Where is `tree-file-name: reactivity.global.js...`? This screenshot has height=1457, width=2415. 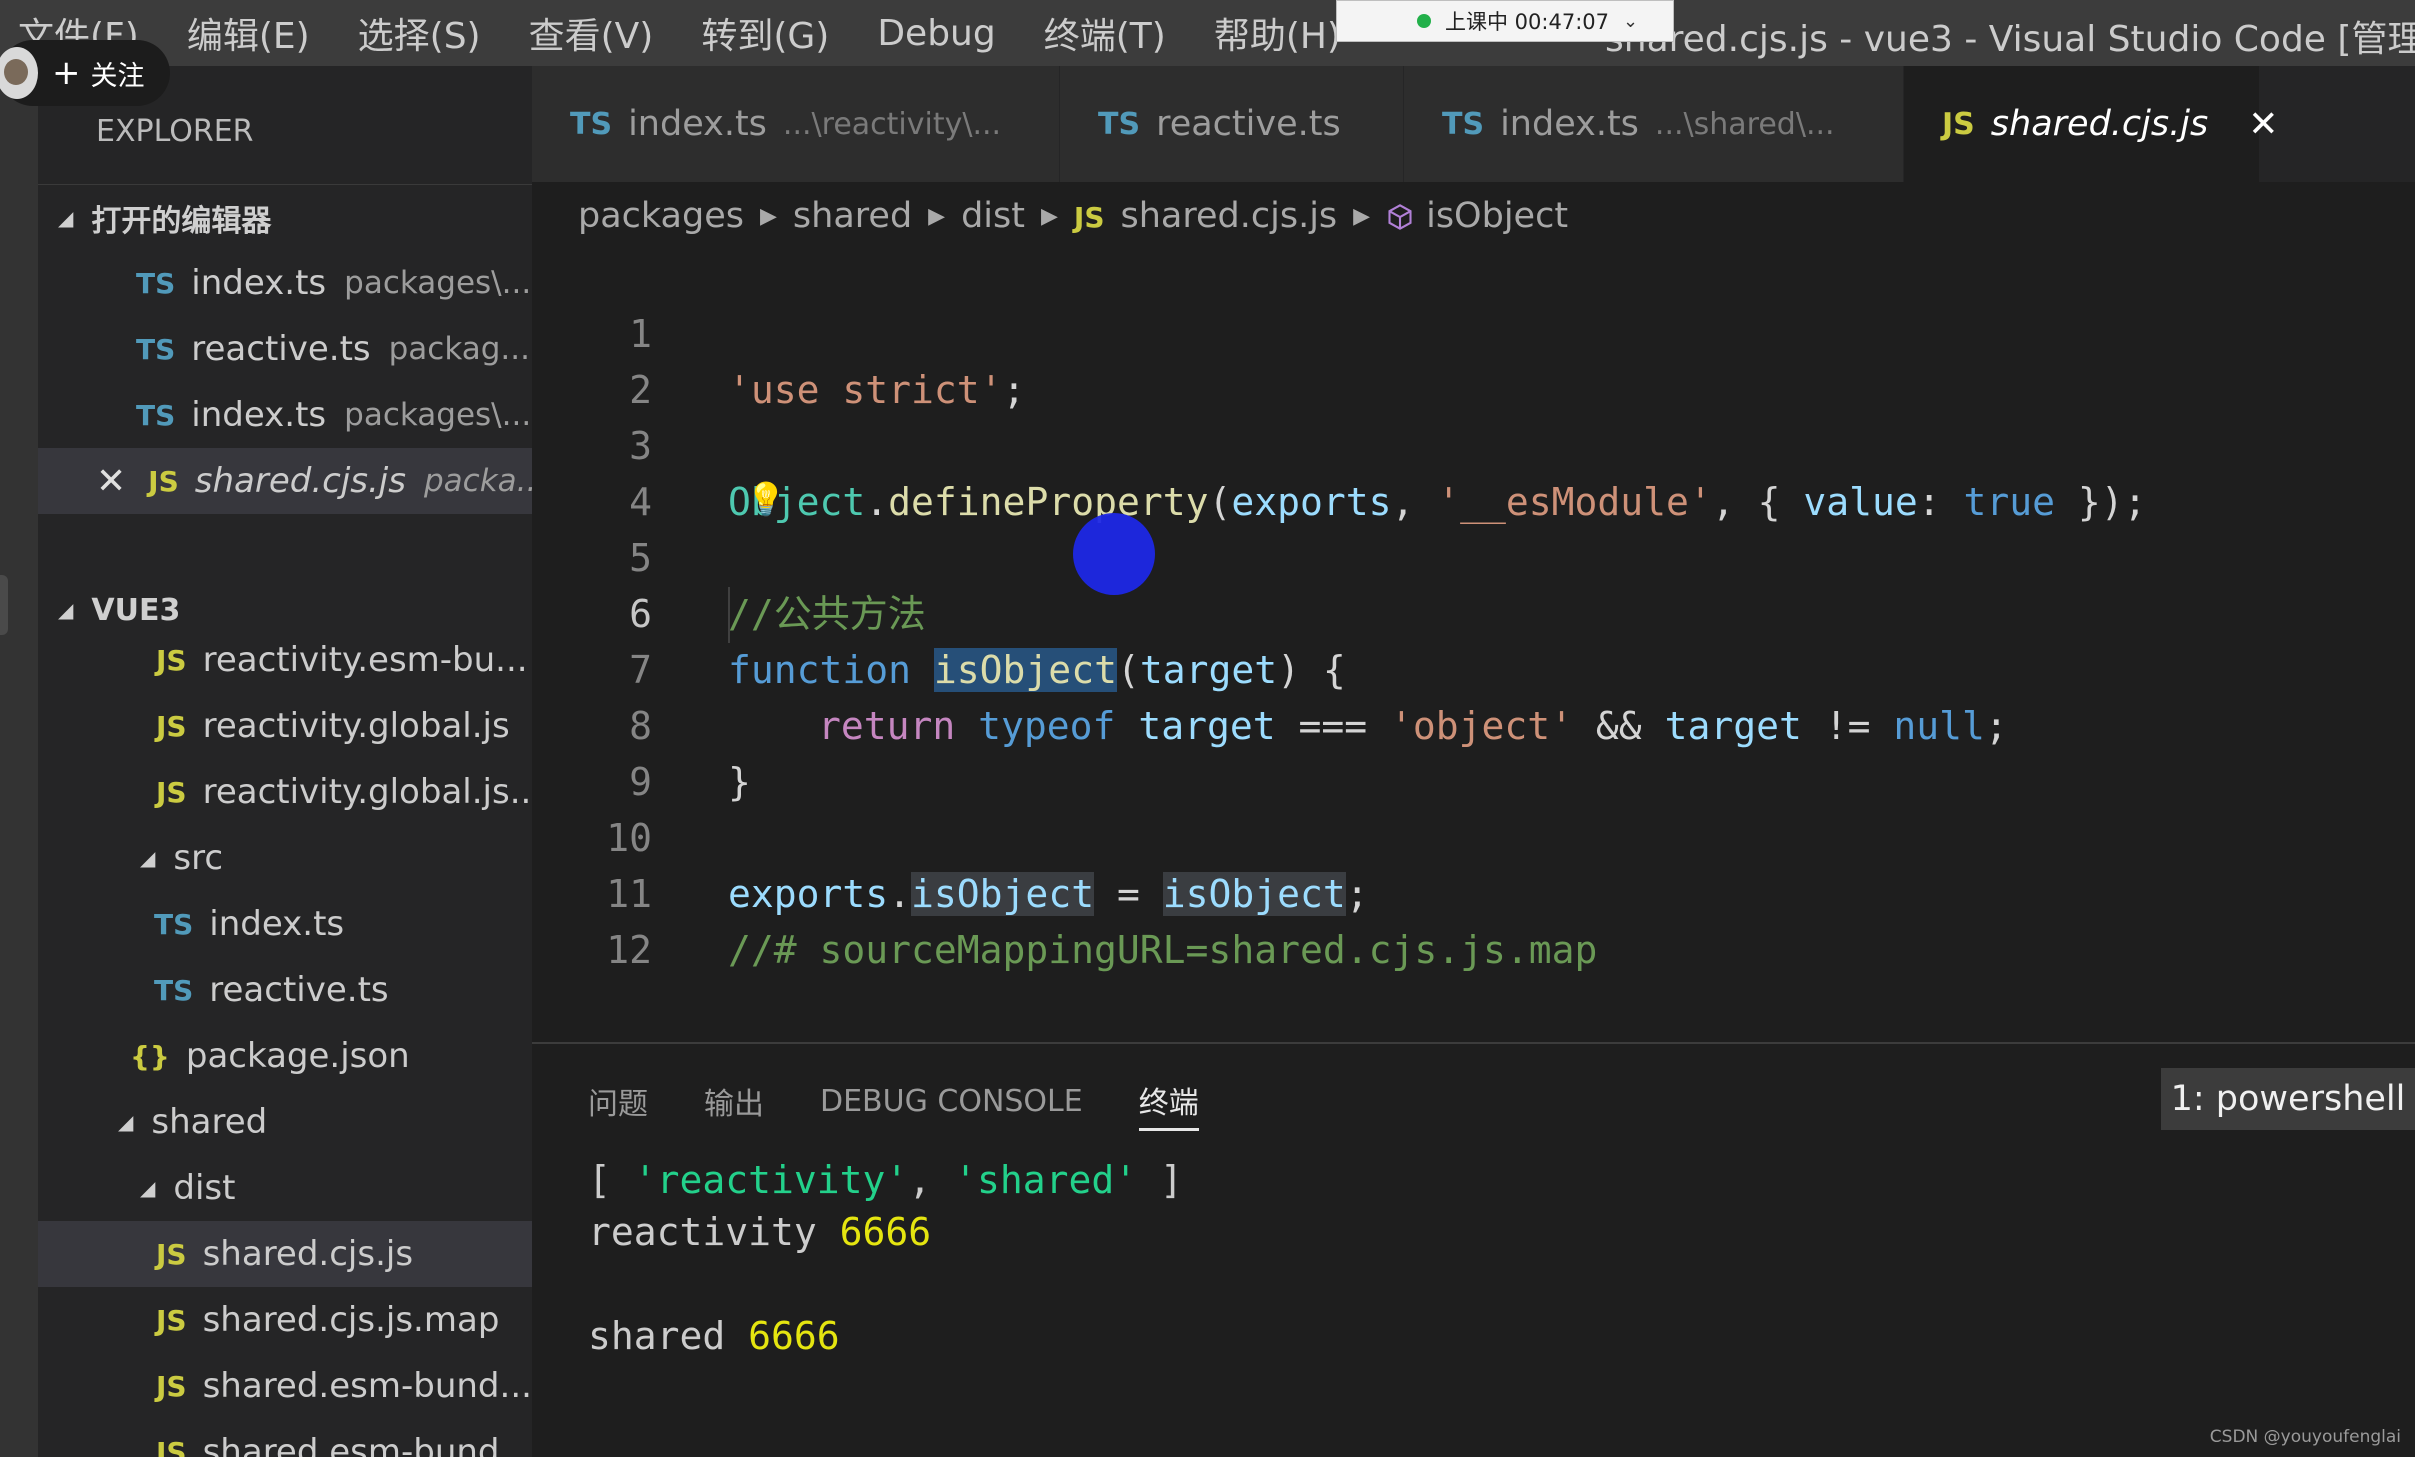 tree-file-name: reactivity.global.js... is located at coordinates (367, 792).